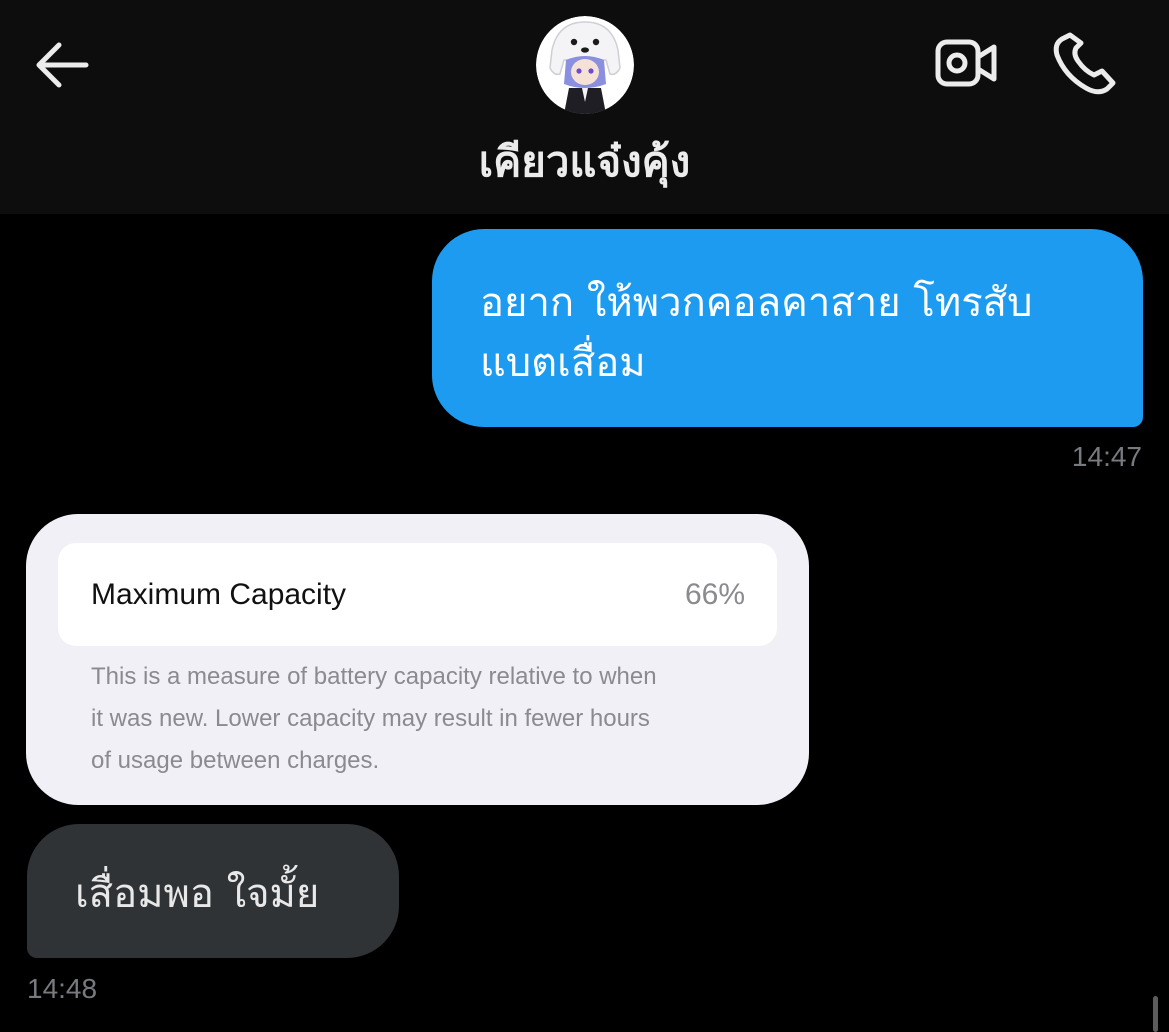  I want to click on scrollbar, so click(1155, 1014).